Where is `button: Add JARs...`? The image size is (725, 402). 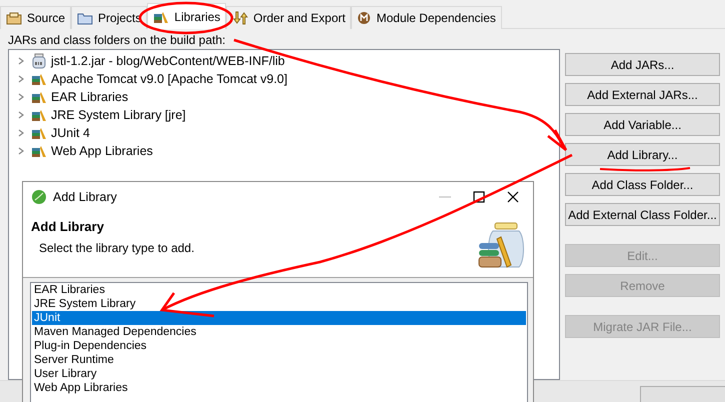
button: Add JARs... is located at coordinates (642, 64).